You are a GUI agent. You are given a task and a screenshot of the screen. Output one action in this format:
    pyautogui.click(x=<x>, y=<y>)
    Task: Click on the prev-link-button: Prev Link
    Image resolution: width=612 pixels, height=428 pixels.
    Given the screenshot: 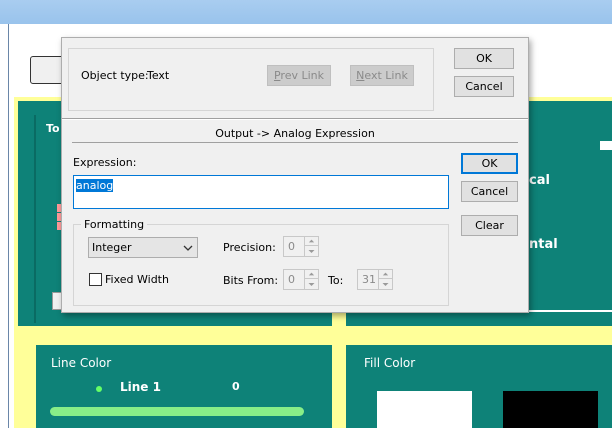 What is the action you would take?
    pyautogui.click(x=299, y=75)
    